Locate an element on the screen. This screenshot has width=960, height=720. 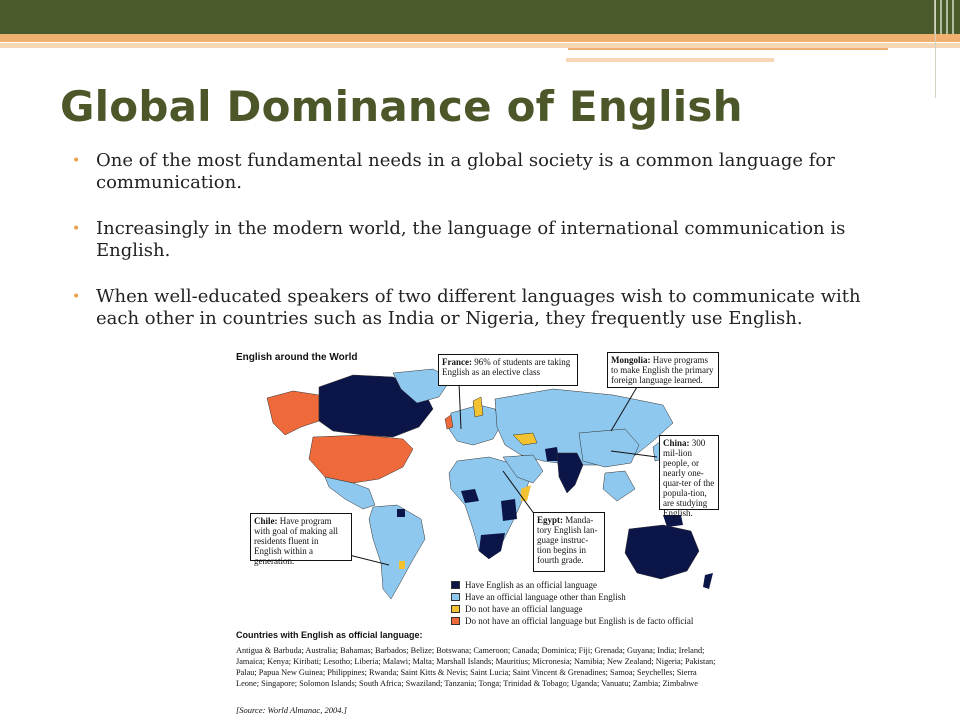
legend-item: Do not have an official language is located at coordinates (581, 609).